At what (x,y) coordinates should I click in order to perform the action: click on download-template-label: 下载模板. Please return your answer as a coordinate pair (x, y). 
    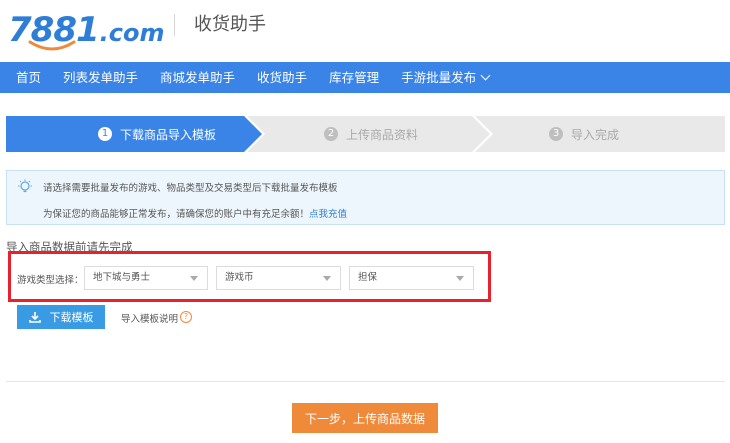
    Looking at the image, I should click on (71, 317).